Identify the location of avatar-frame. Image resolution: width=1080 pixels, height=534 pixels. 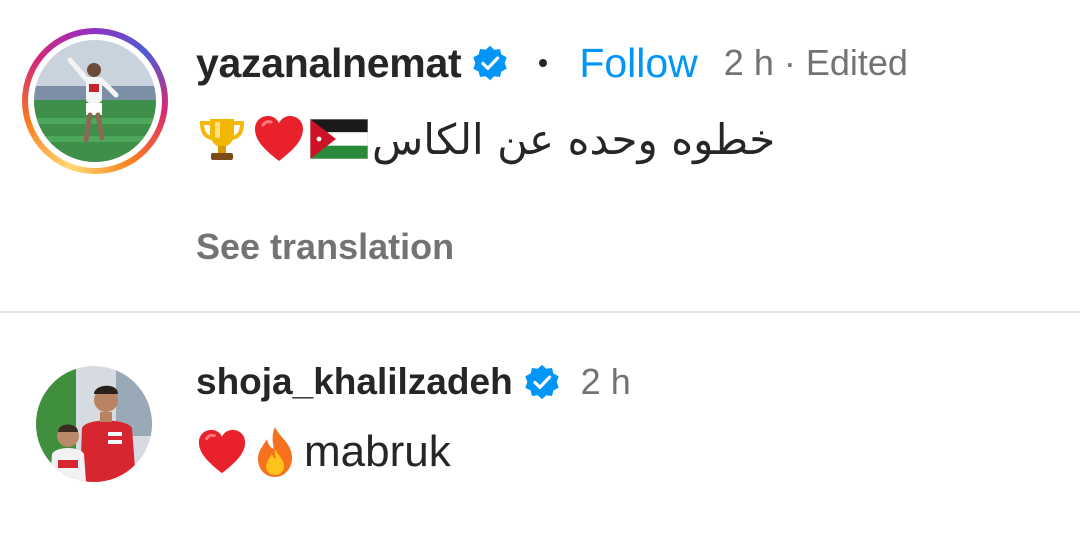
(95, 101).